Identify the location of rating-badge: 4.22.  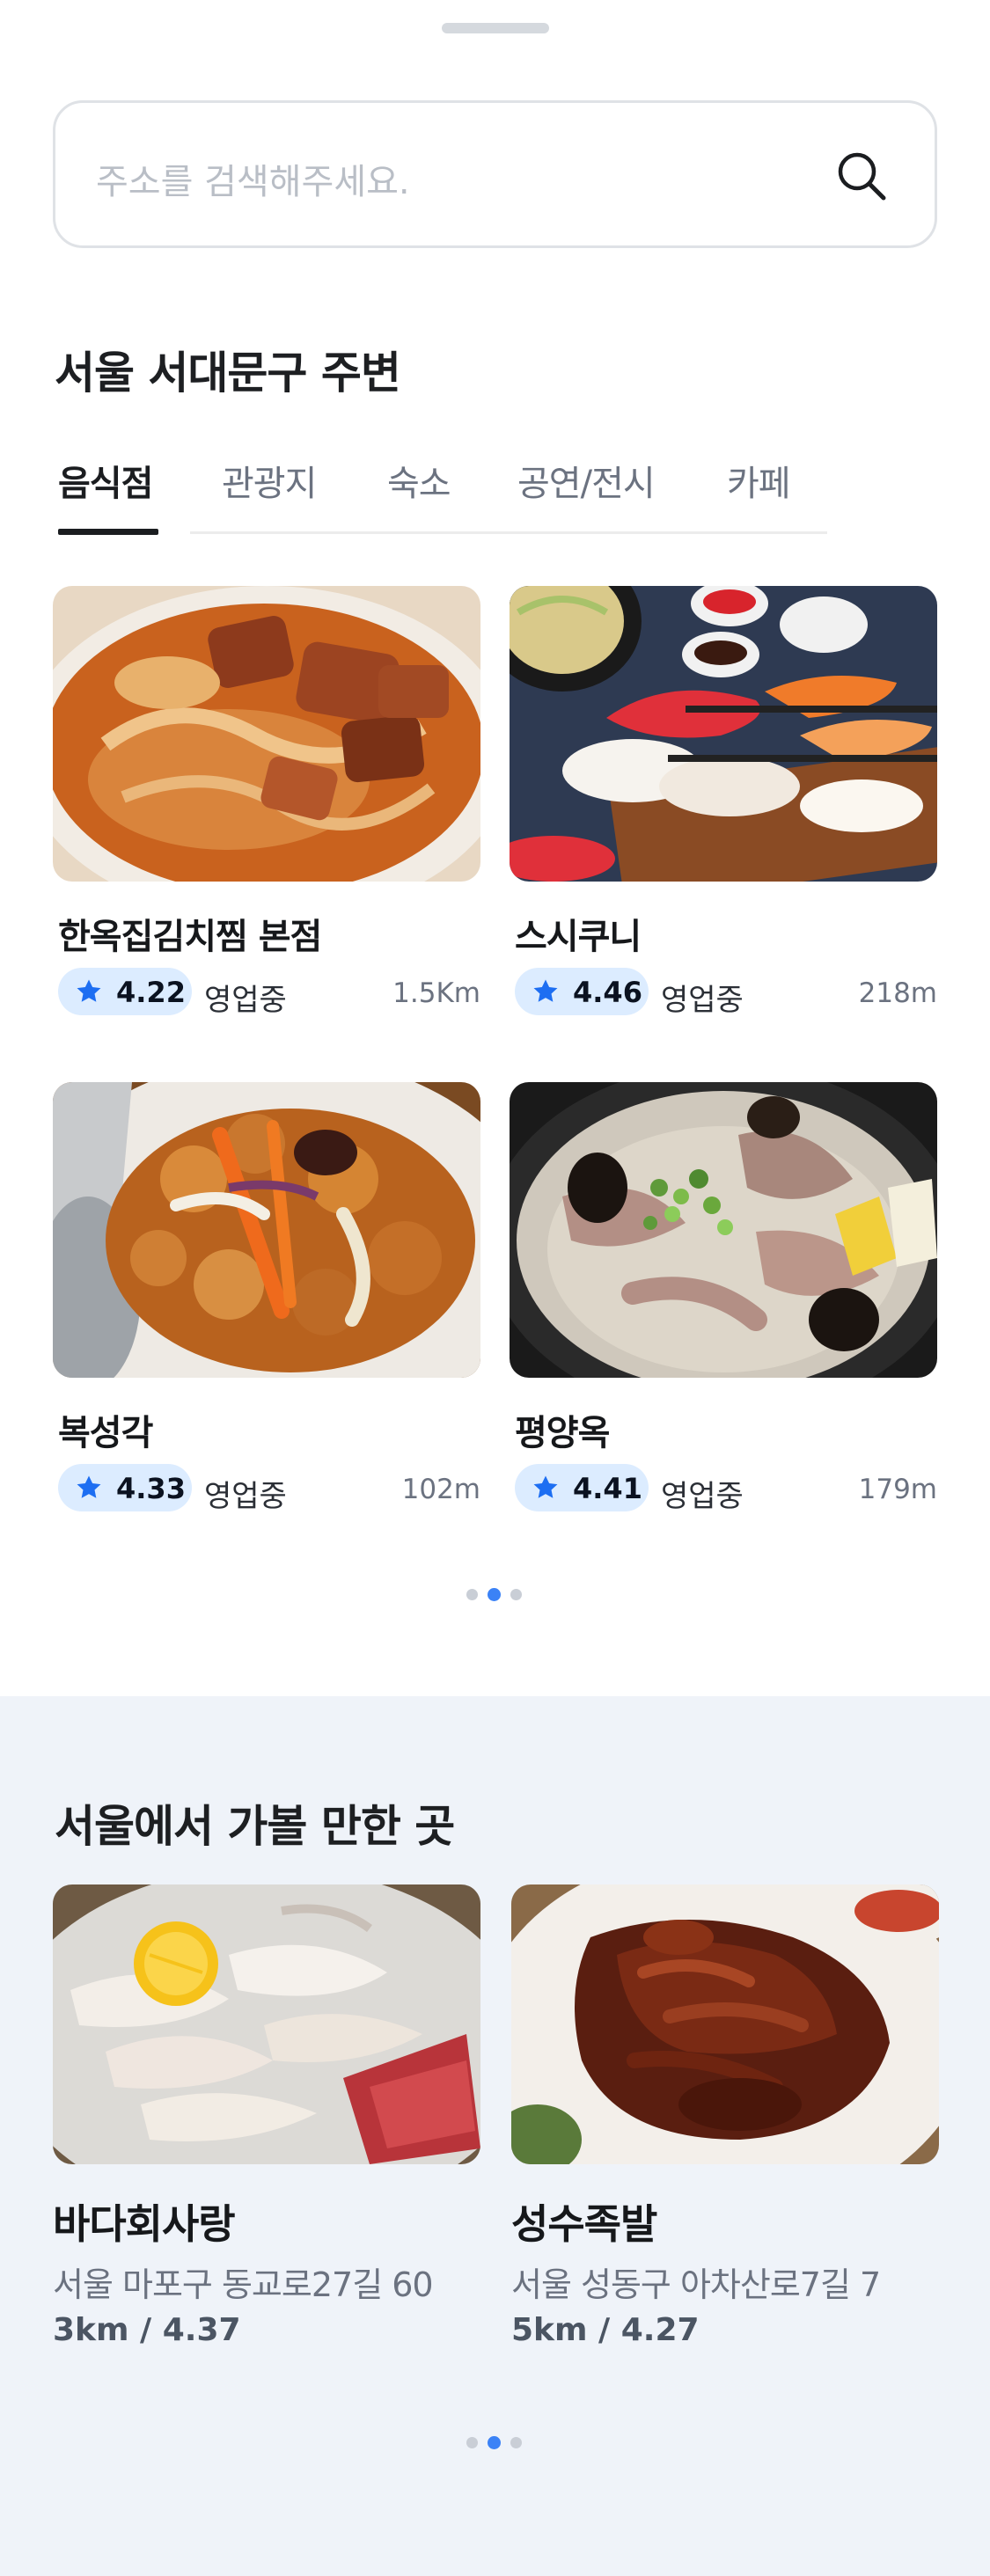
(125, 991).